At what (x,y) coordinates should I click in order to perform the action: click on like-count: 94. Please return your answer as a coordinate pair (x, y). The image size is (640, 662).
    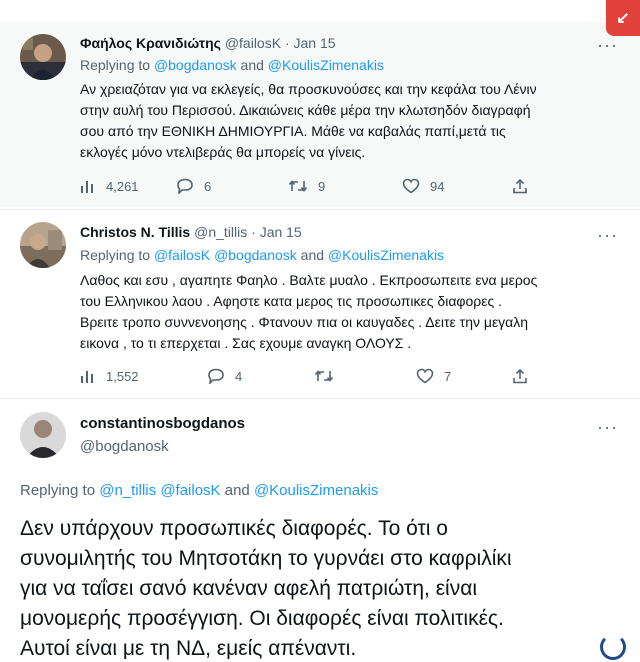
    Looking at the image, I should click on (437, 186).